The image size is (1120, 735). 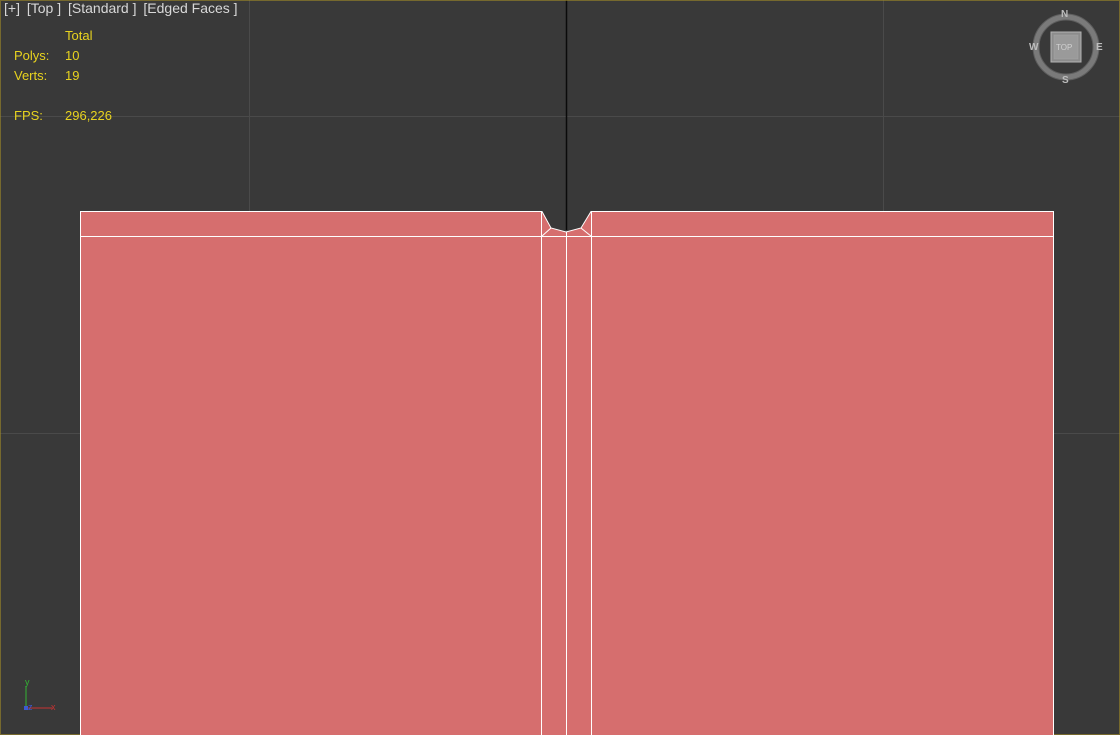 What do you see at coordinates (1033, 48) in the screenshot?
I see `viewcube-west-label: W` at bounding box center [1033, 48].